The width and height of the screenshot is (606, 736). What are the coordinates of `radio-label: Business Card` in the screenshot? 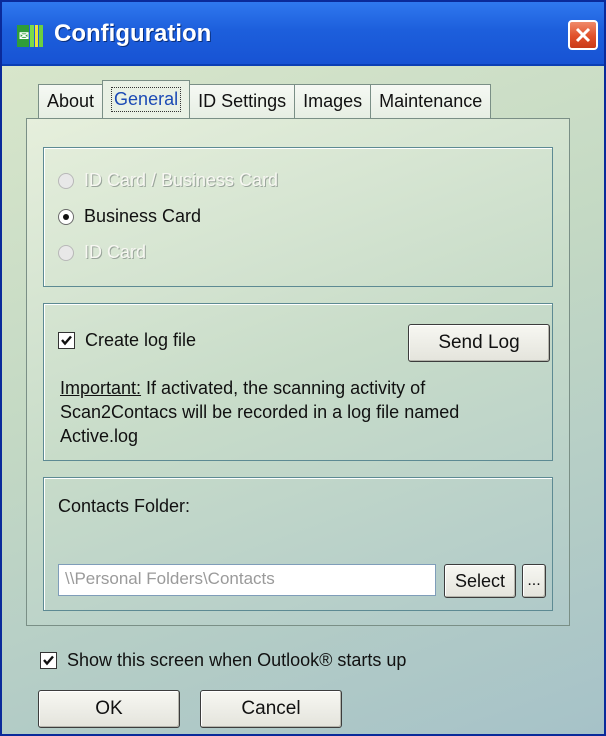 It's located at (143, 216).